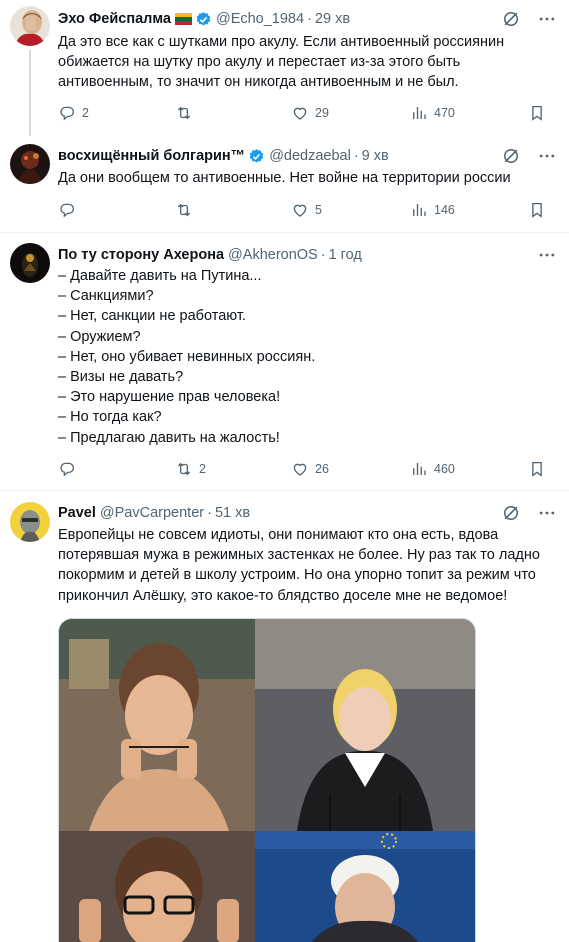 The width and height of the screenshot is (569, 942). I want to click on thread-connector, so click(30, 93).